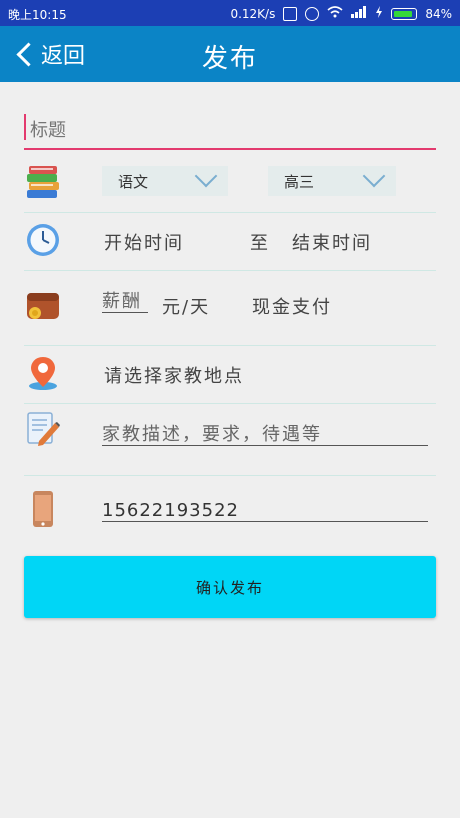 The width and height of the screenshot is (460, 818). What do you see at coordinates (332, 242) in the screenshot?
I see `end-time-picker: 结束时间` at bounding box center [332, 242].